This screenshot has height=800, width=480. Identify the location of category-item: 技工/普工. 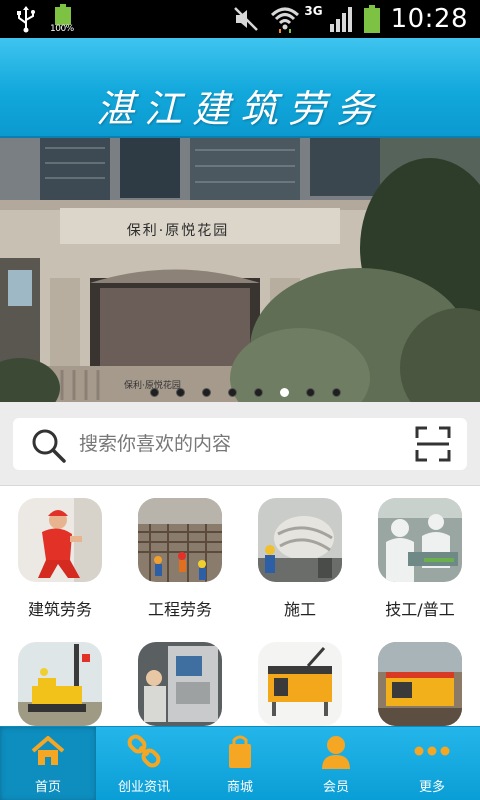
(420, 556).